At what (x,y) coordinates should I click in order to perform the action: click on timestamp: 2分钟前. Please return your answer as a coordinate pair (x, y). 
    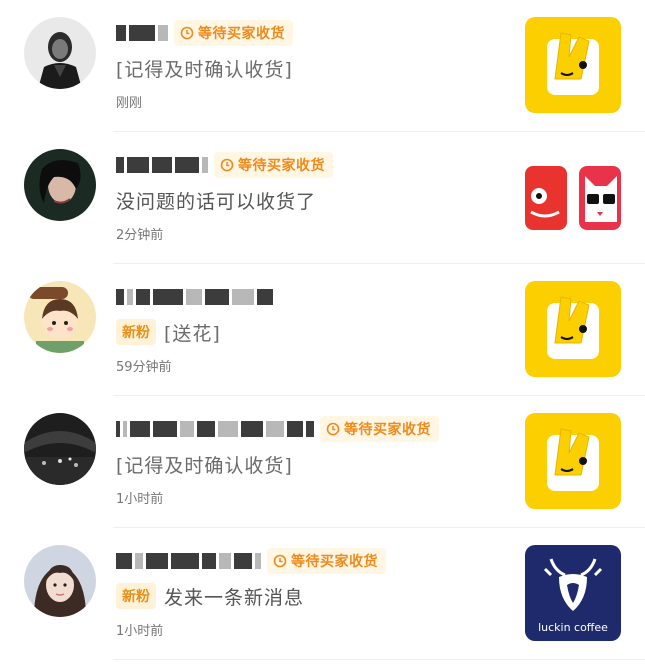
    Looking at the image, I should click on (140, 235).